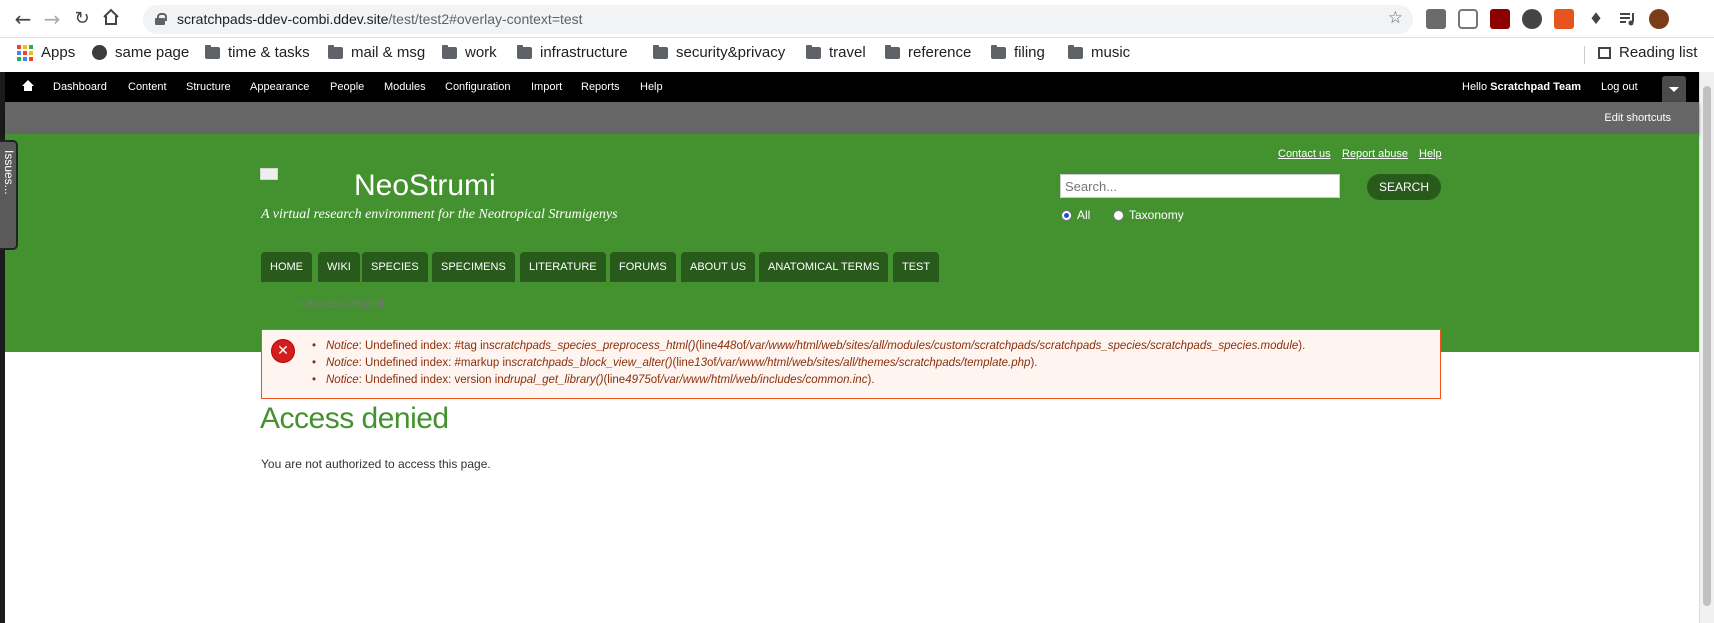  Describe the element at coordinates (1535, 87) in the screenshot. I see `user-name: Scratchpad Team` at that location.